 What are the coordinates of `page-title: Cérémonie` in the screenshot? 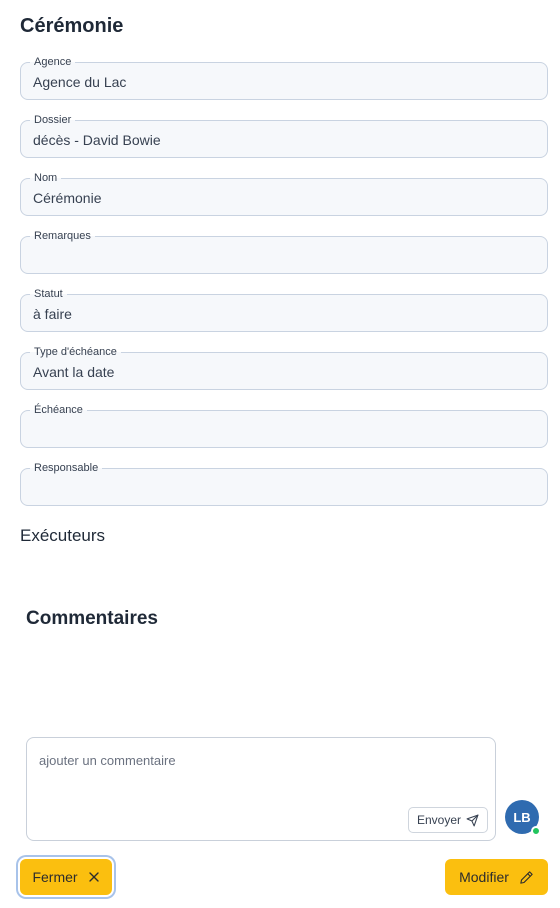 It's located at (72, 26).